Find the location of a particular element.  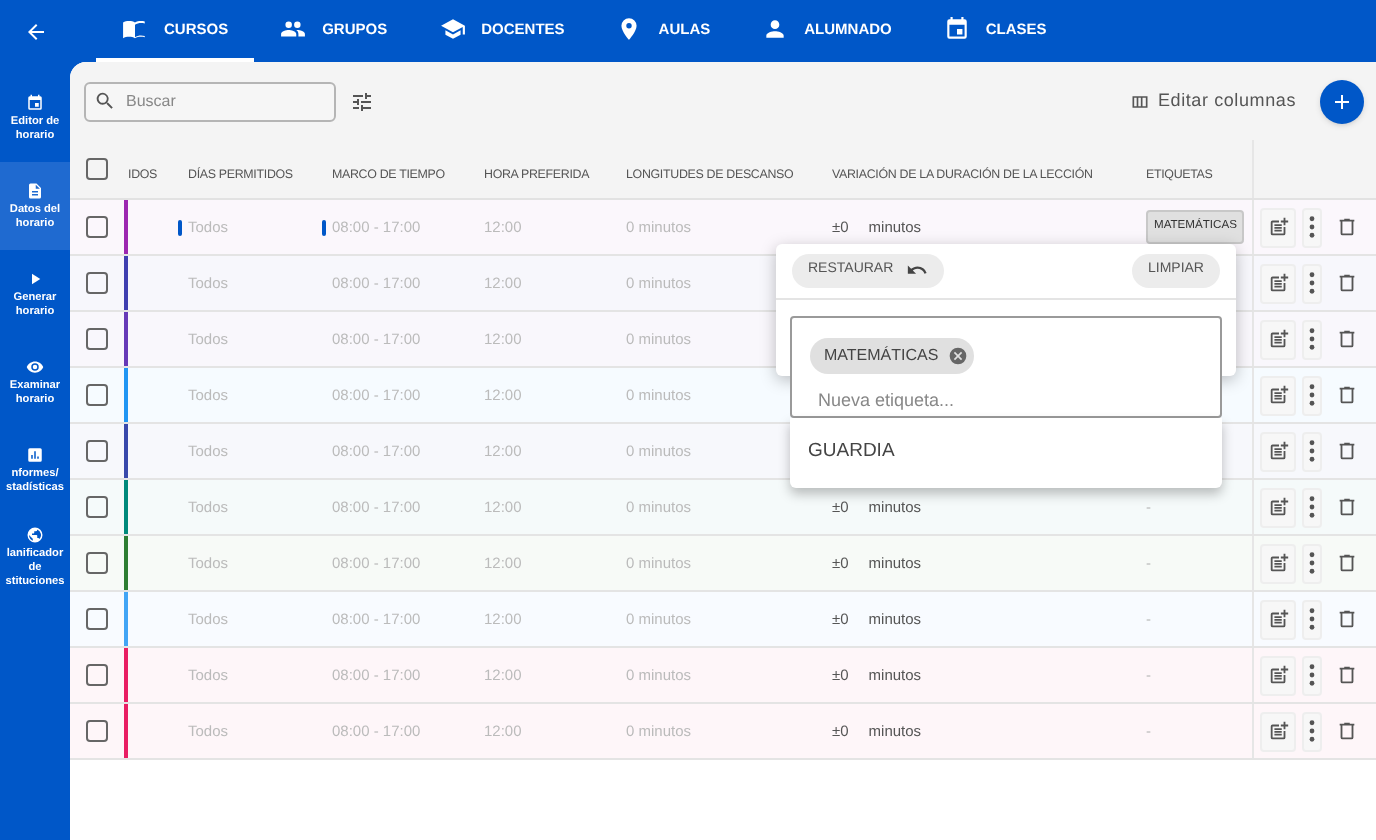

chart-icon is located at coordinates (35, 454).